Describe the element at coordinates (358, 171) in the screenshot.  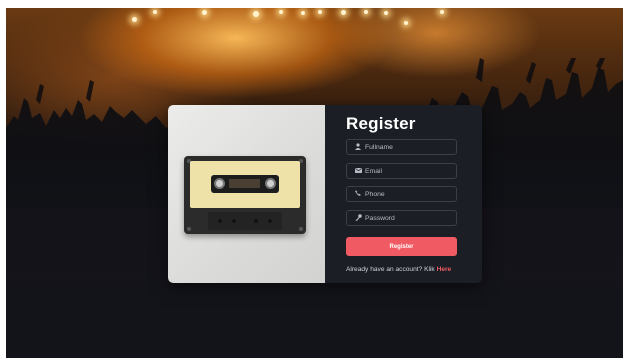
I see `envelope-icon` at that location.